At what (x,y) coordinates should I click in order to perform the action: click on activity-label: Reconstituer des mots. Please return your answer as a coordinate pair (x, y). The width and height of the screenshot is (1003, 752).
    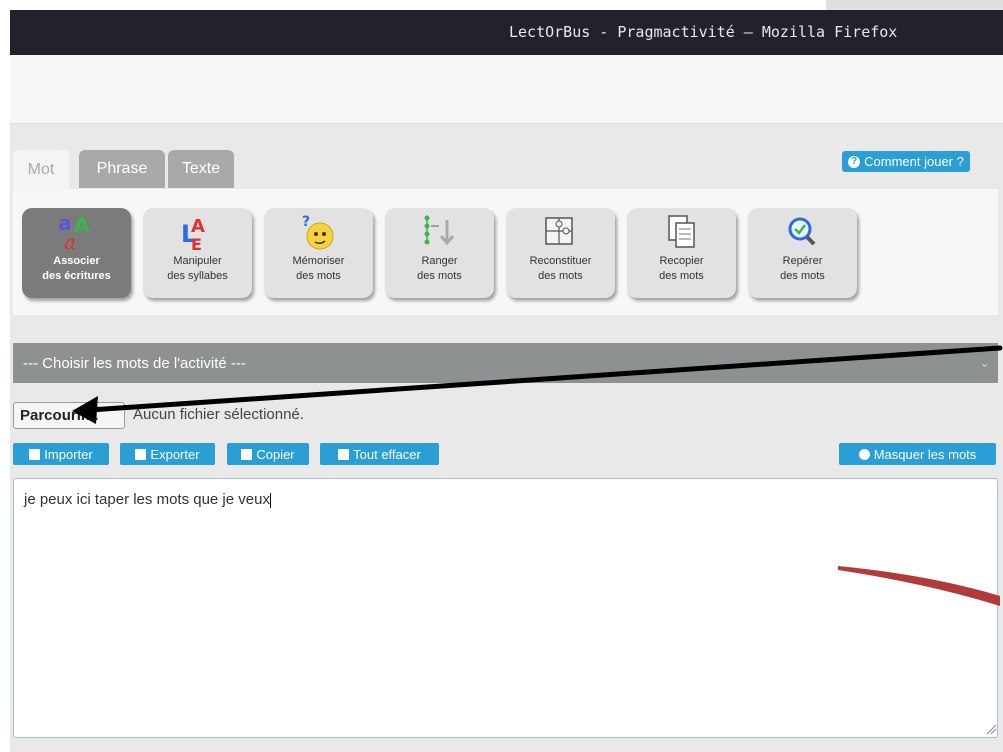
    Looking at the image, I should click on (560, 268).